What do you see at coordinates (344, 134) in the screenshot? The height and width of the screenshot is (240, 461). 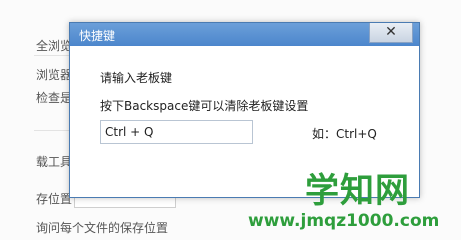 I see `example-text: 如：Ctrl+Q` at bounding box center [344, 134].